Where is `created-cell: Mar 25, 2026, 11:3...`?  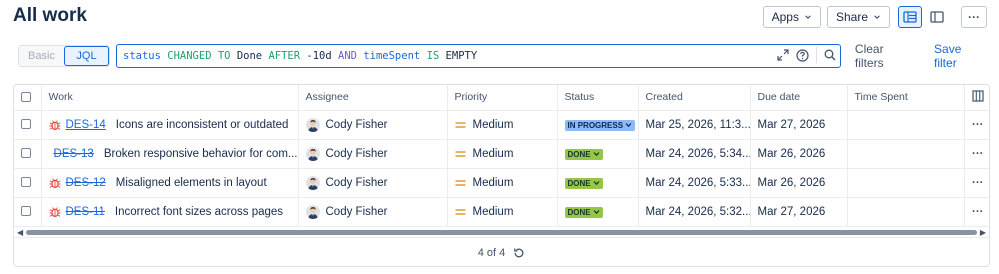
created-cell: Mar 25, 2026, 11:3... is located at coordinates (694, 125).